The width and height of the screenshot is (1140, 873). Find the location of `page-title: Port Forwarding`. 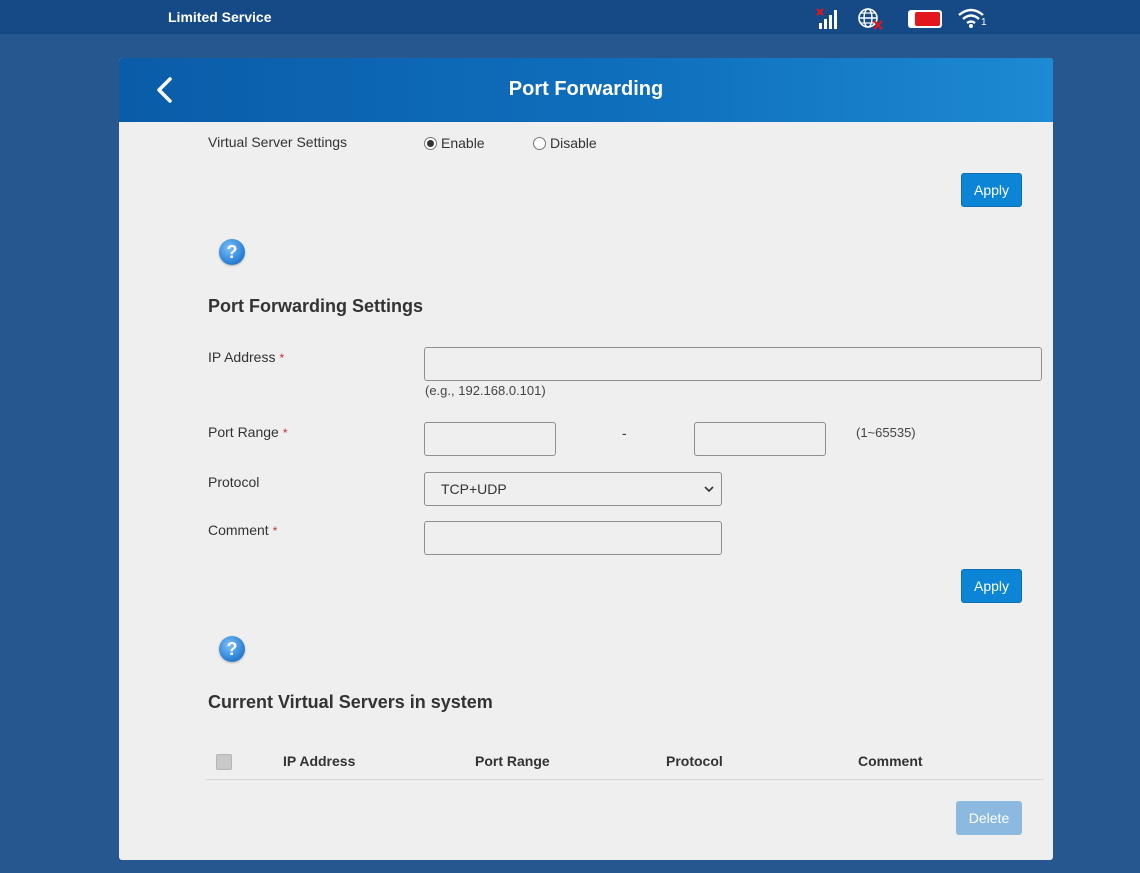

page-title: Port Forwarding is located at coordinates (586, 89).